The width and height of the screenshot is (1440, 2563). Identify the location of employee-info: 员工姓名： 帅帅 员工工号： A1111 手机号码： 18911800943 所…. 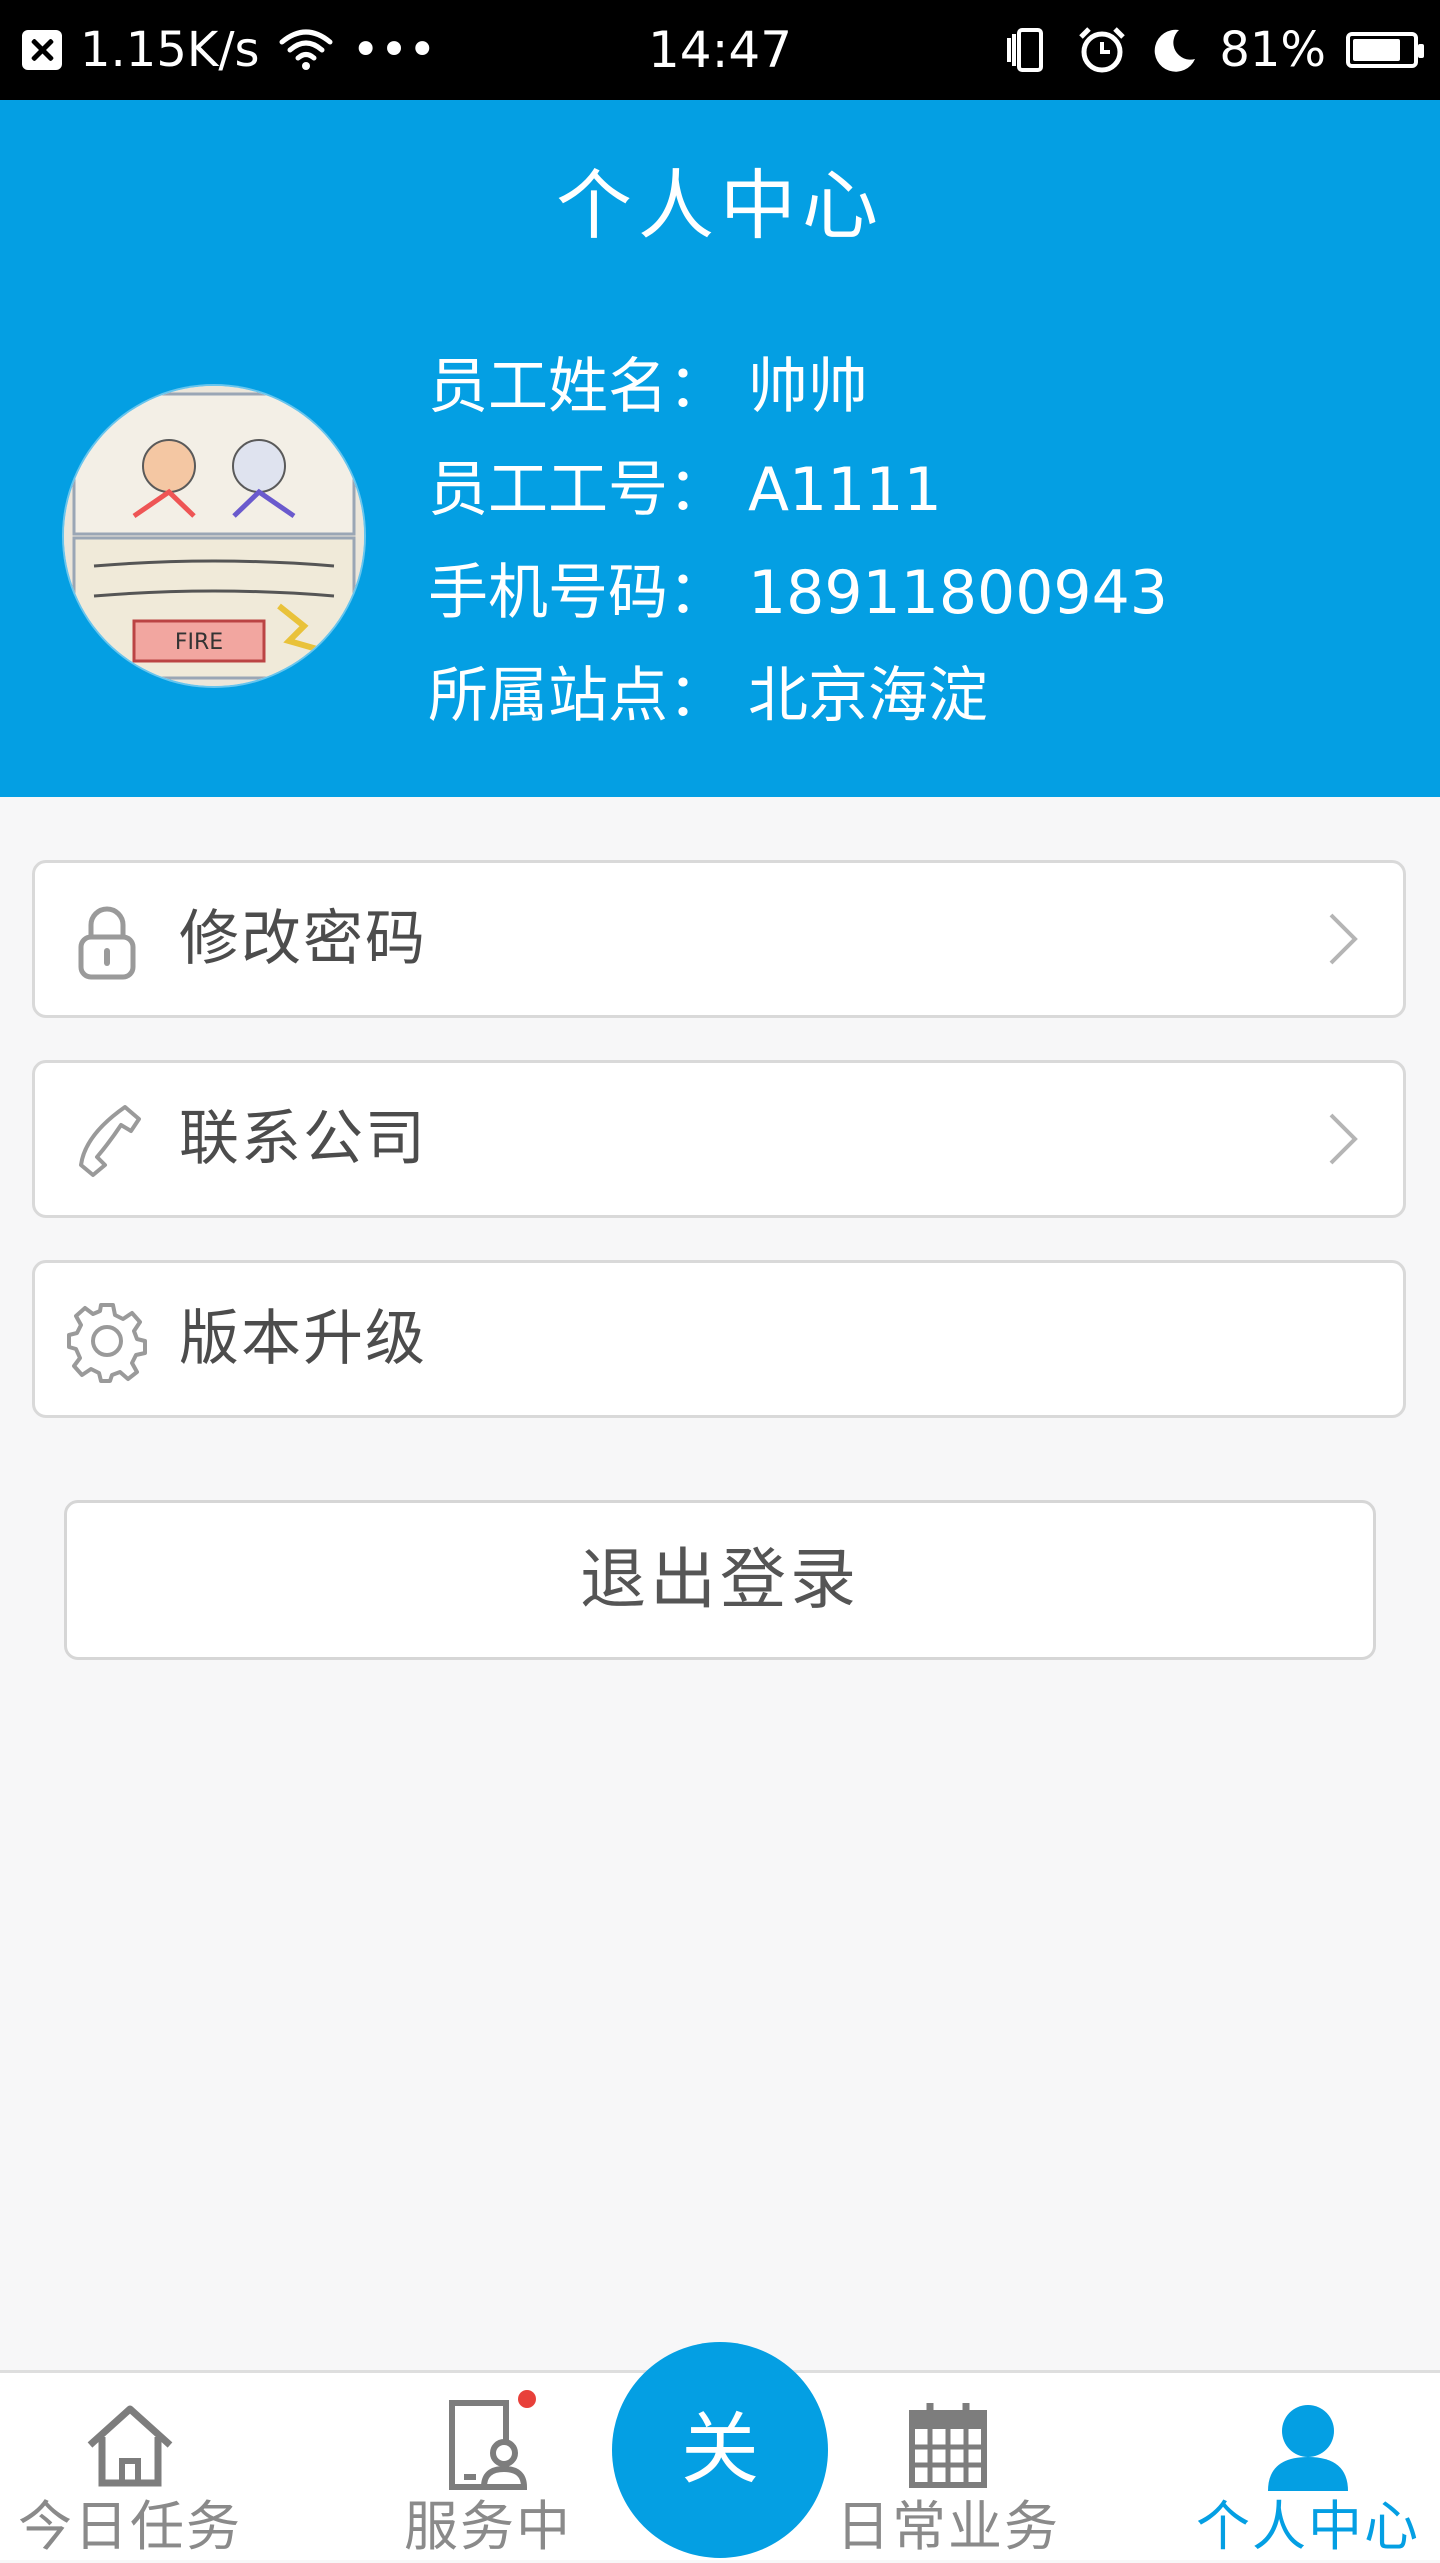
(798, 542).